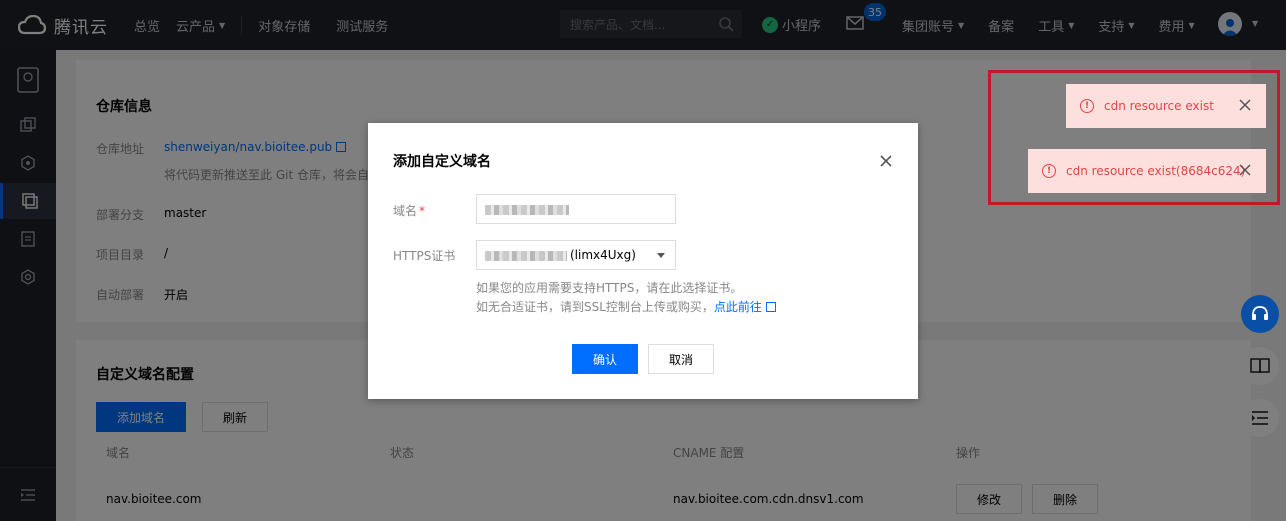 Image resolution: width=1286 pixels, height=521 pixels. I want to click on cert-hint-line2: 如无合适证书，请到SSL控制台上传或购买，点此前往, so click(626, 306).